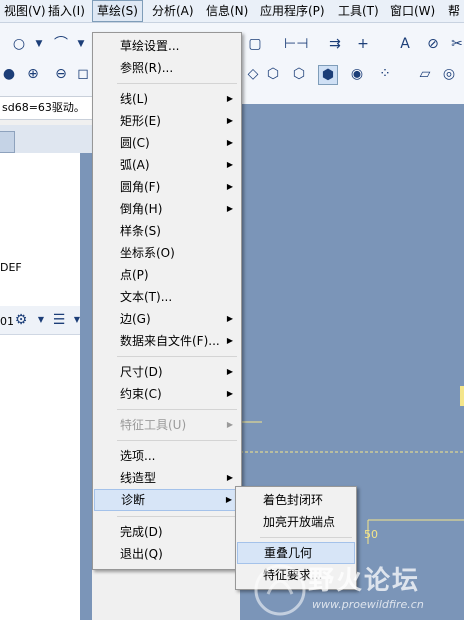  What do you see at coordinates (363, 44) in the screenshot?
I see `constraint-tool-icon: +` at bounding box center [363, 44].